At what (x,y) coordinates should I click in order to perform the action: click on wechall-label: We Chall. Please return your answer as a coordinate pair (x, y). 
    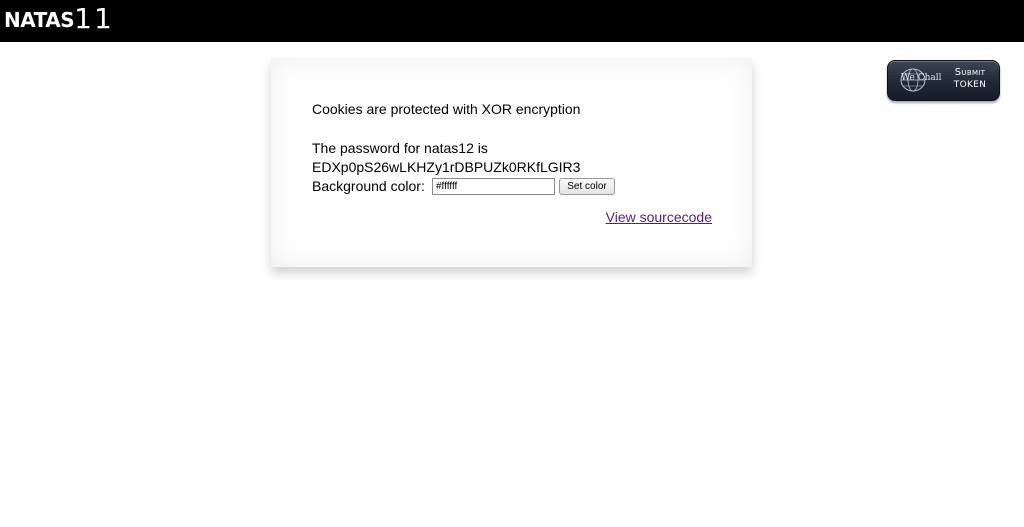
    Looking at the image, I should click on (921, 78).